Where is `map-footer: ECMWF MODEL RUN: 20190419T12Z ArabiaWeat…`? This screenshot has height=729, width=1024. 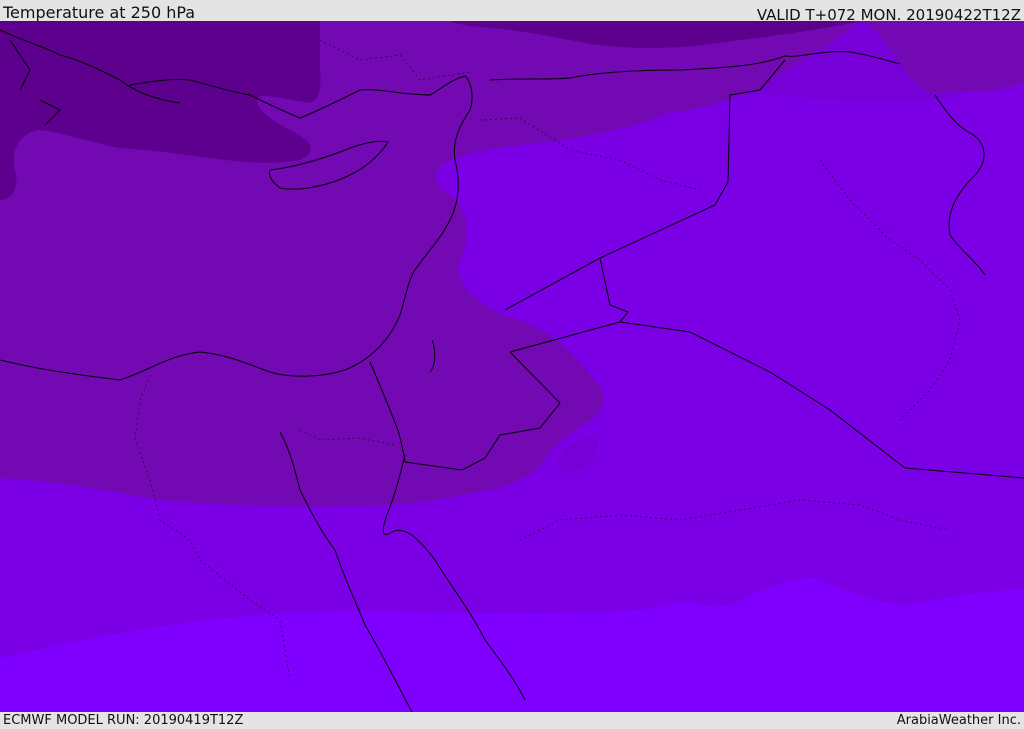 map-footer: ECMWF MODEL RUN: 20190419T12Z ArabiaWeat… is located at coordinates (512, 720).